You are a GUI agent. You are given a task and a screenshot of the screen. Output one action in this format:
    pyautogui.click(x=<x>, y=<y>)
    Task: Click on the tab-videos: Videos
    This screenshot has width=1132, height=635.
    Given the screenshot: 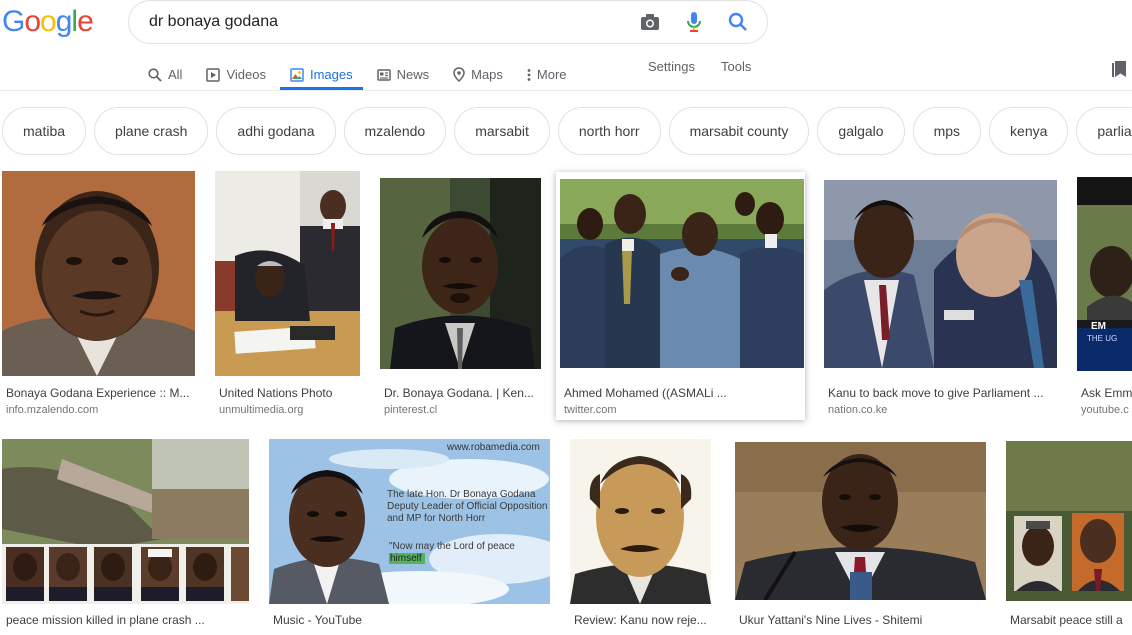 What is the action you would take?
    pyautogui.click(x=236, y=73)
    